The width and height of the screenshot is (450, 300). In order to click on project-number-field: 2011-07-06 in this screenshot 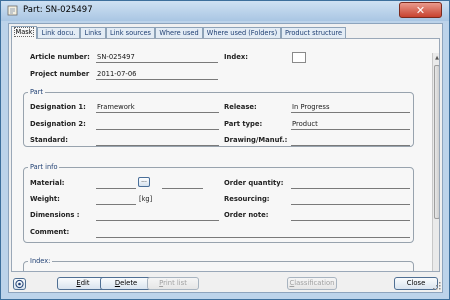, I will do `click(157, 74)`.